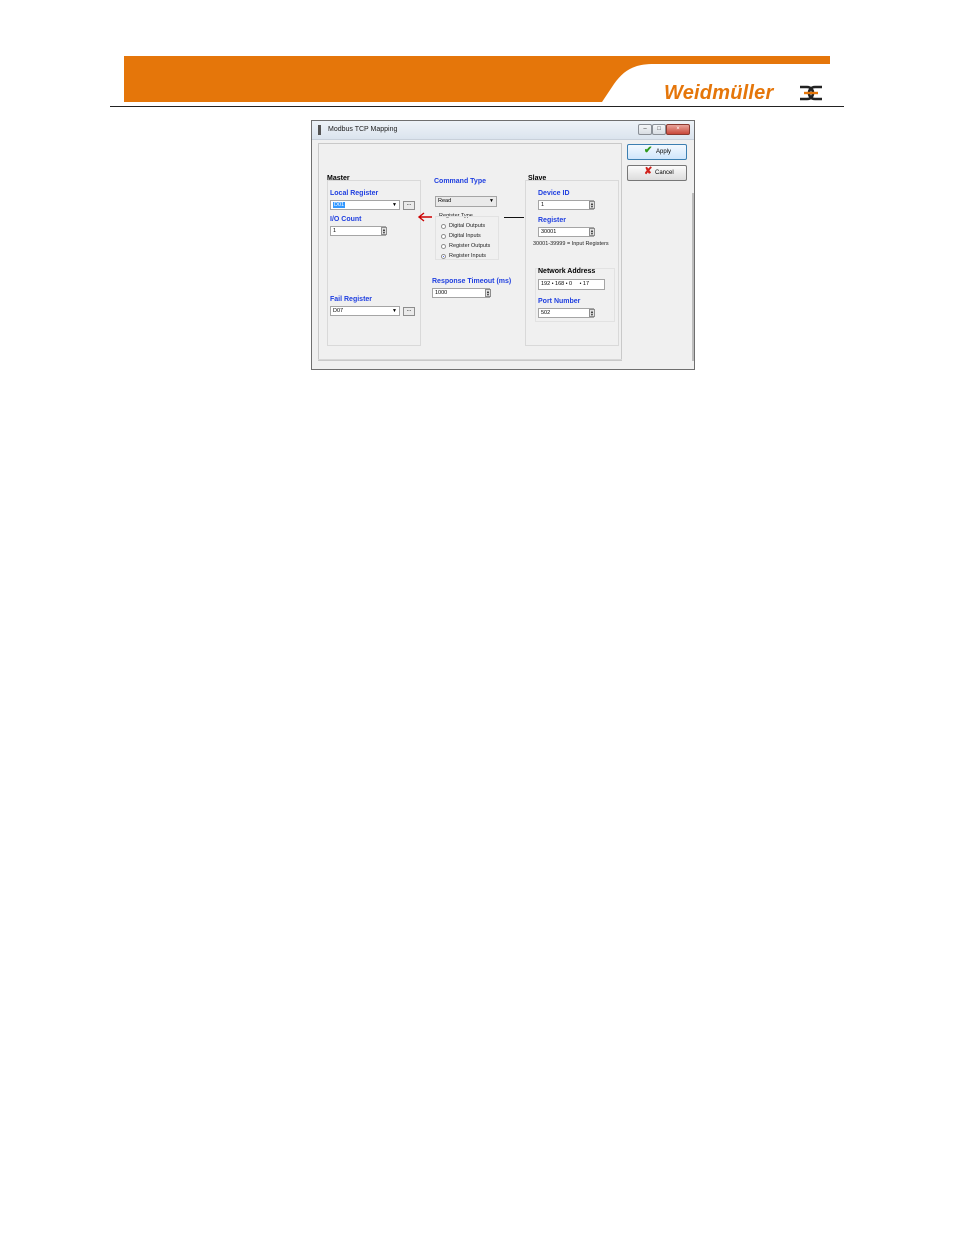  I want to click on header-divider, so click(477, 106).